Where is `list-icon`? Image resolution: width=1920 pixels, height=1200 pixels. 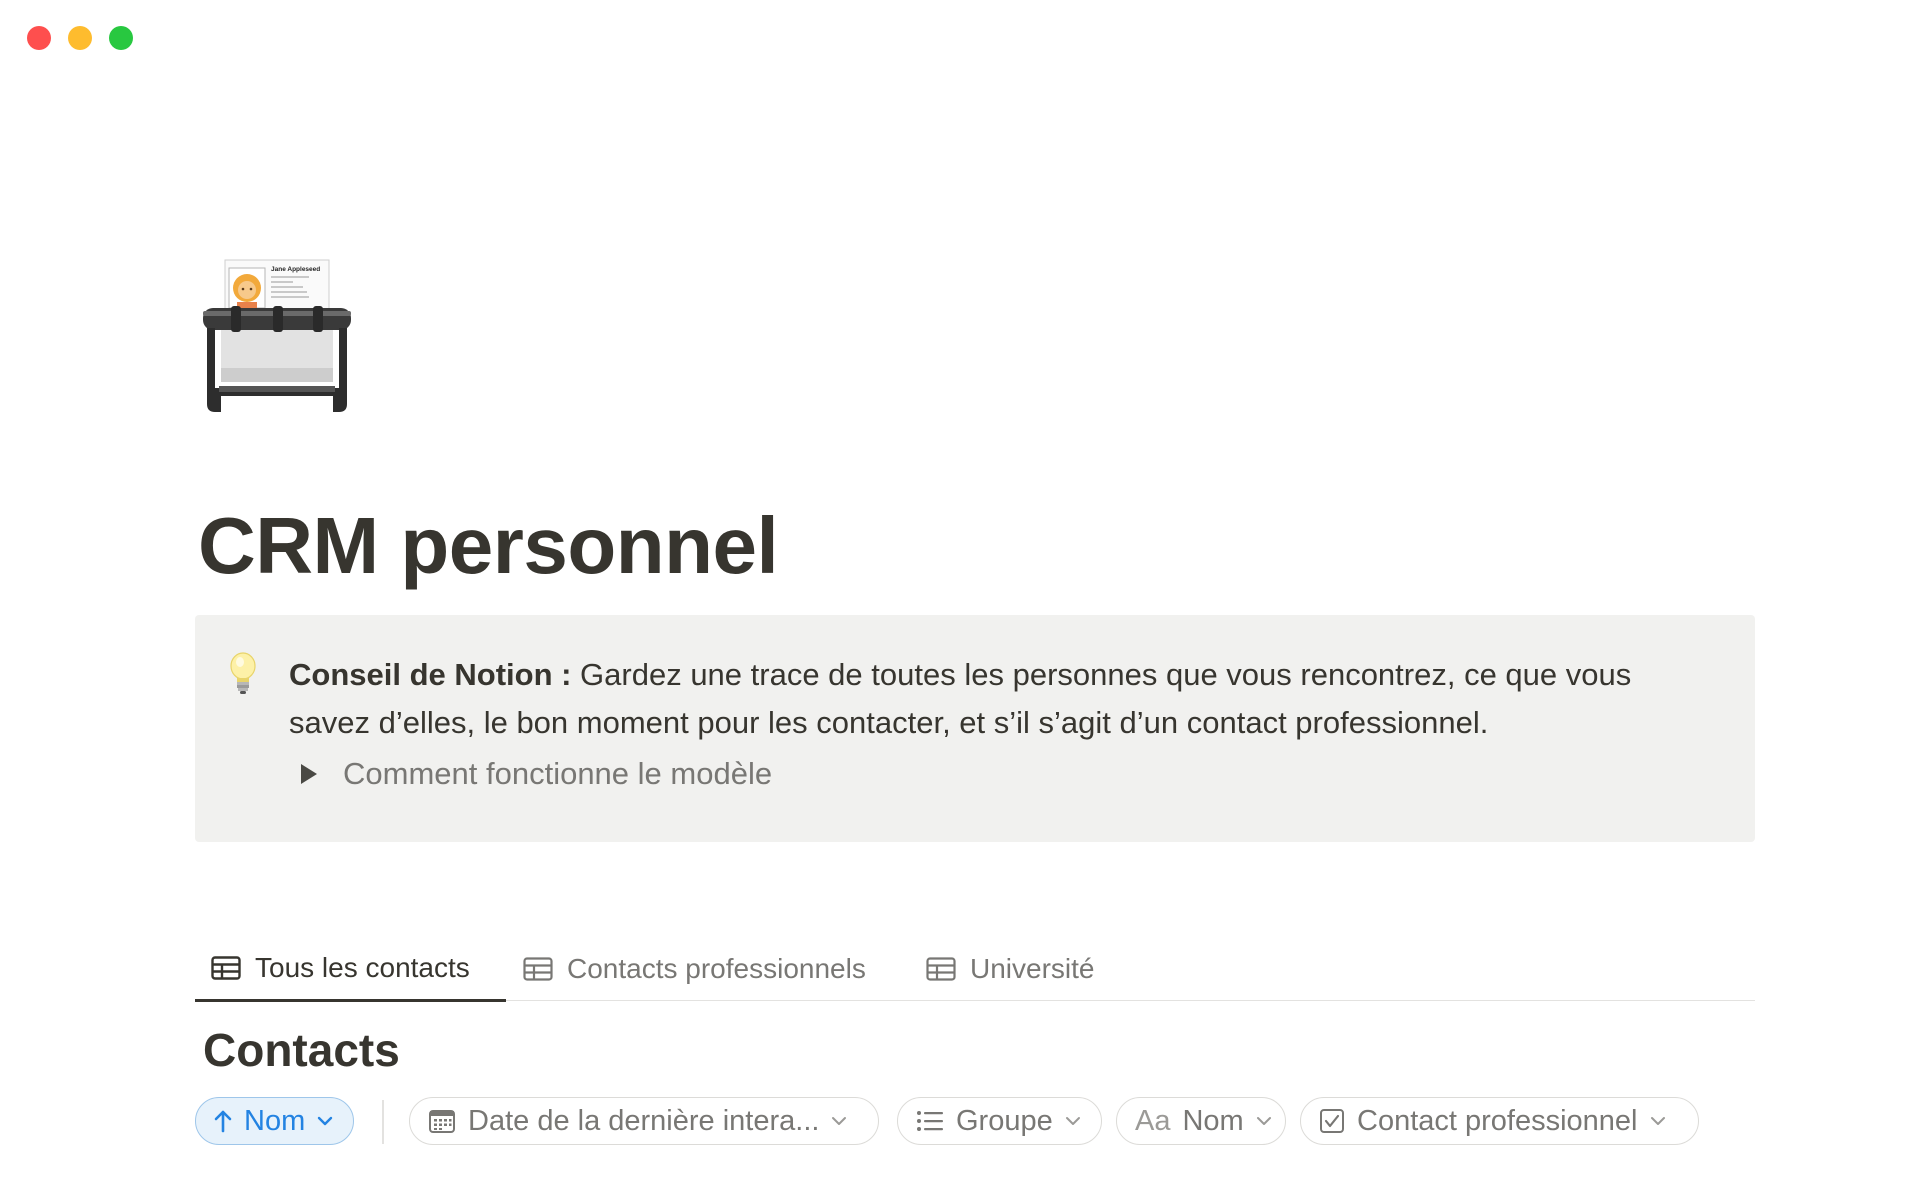
list-icon is located at coordinates (930, 1121).